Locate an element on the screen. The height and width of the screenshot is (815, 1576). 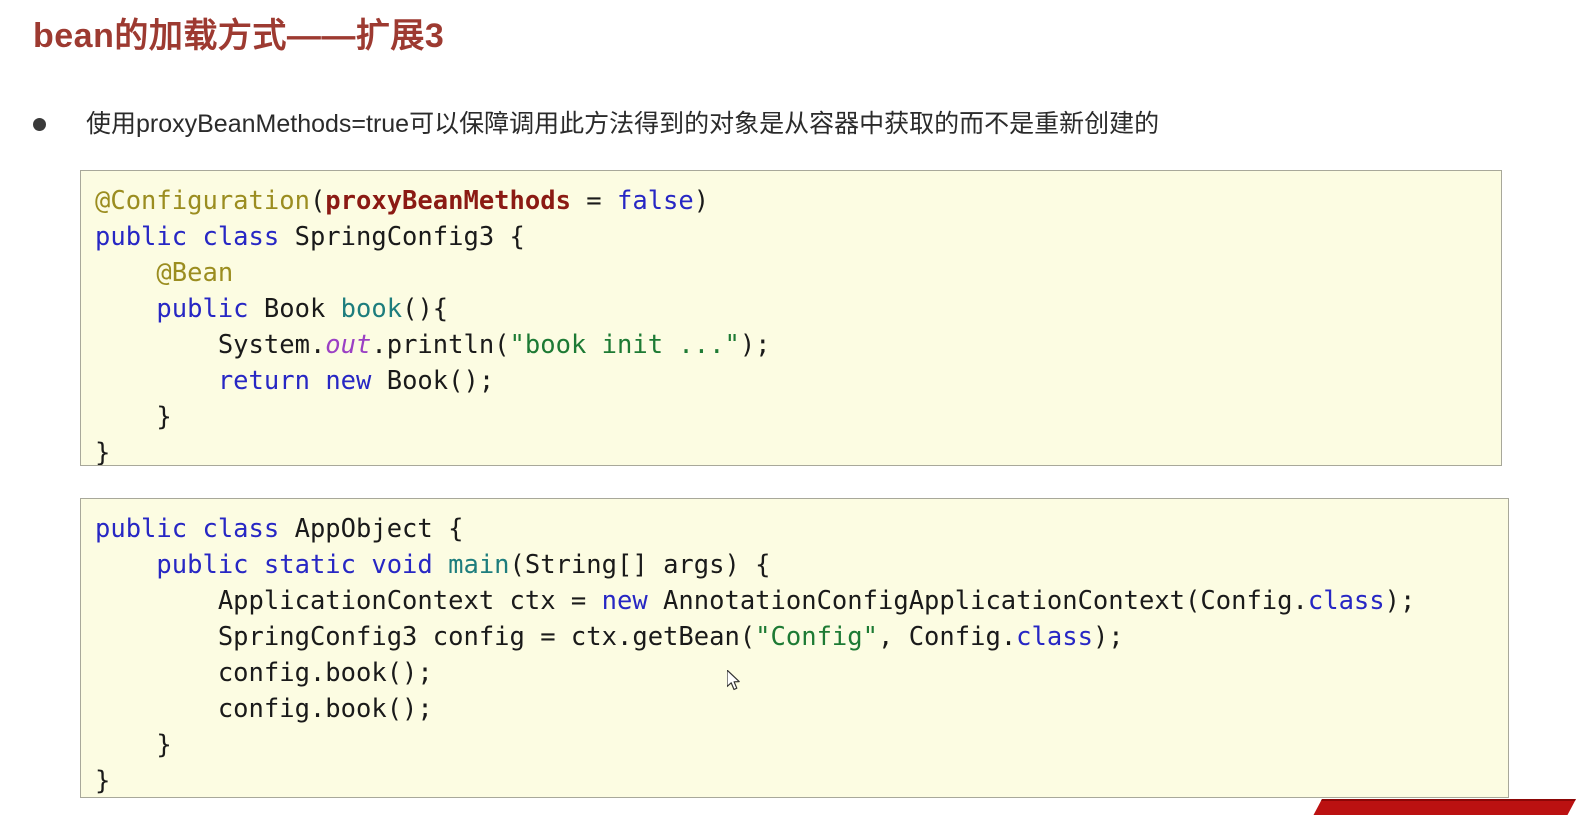
attribute-token: proxyBeanMethods is located at coordinates (448, 201).